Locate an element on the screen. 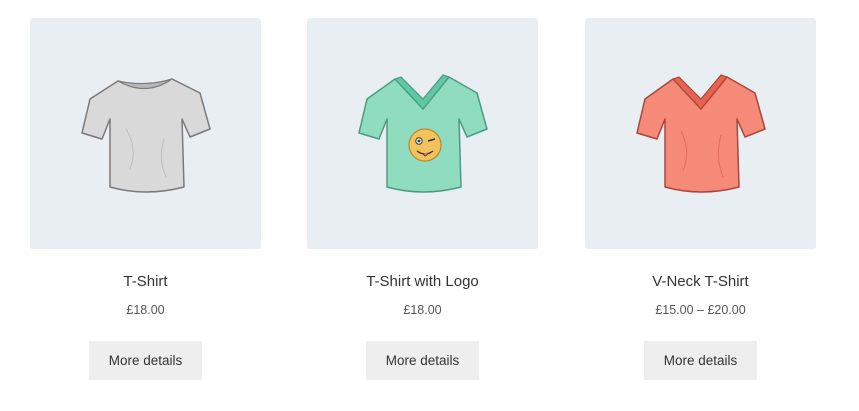  tshirt-vneck-coral-icon is located at coordinates (700, 133).